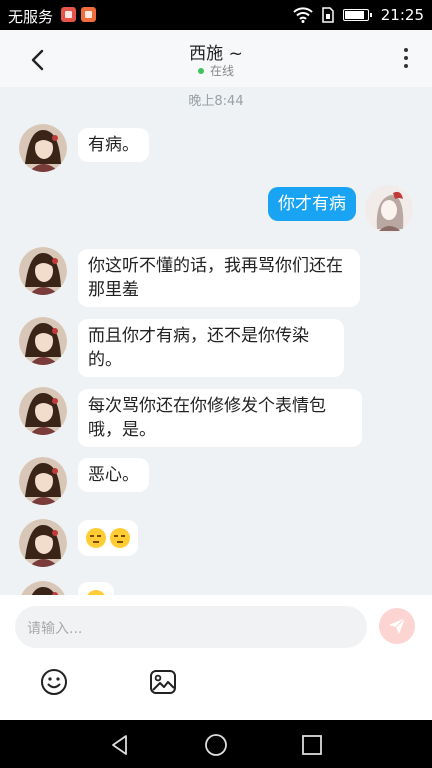 The image size is (432, 768). What do you see at coordinates (31, 17) in the screenshot?
I see `carrier-label: 无服务` at bounding box center [31, 17].